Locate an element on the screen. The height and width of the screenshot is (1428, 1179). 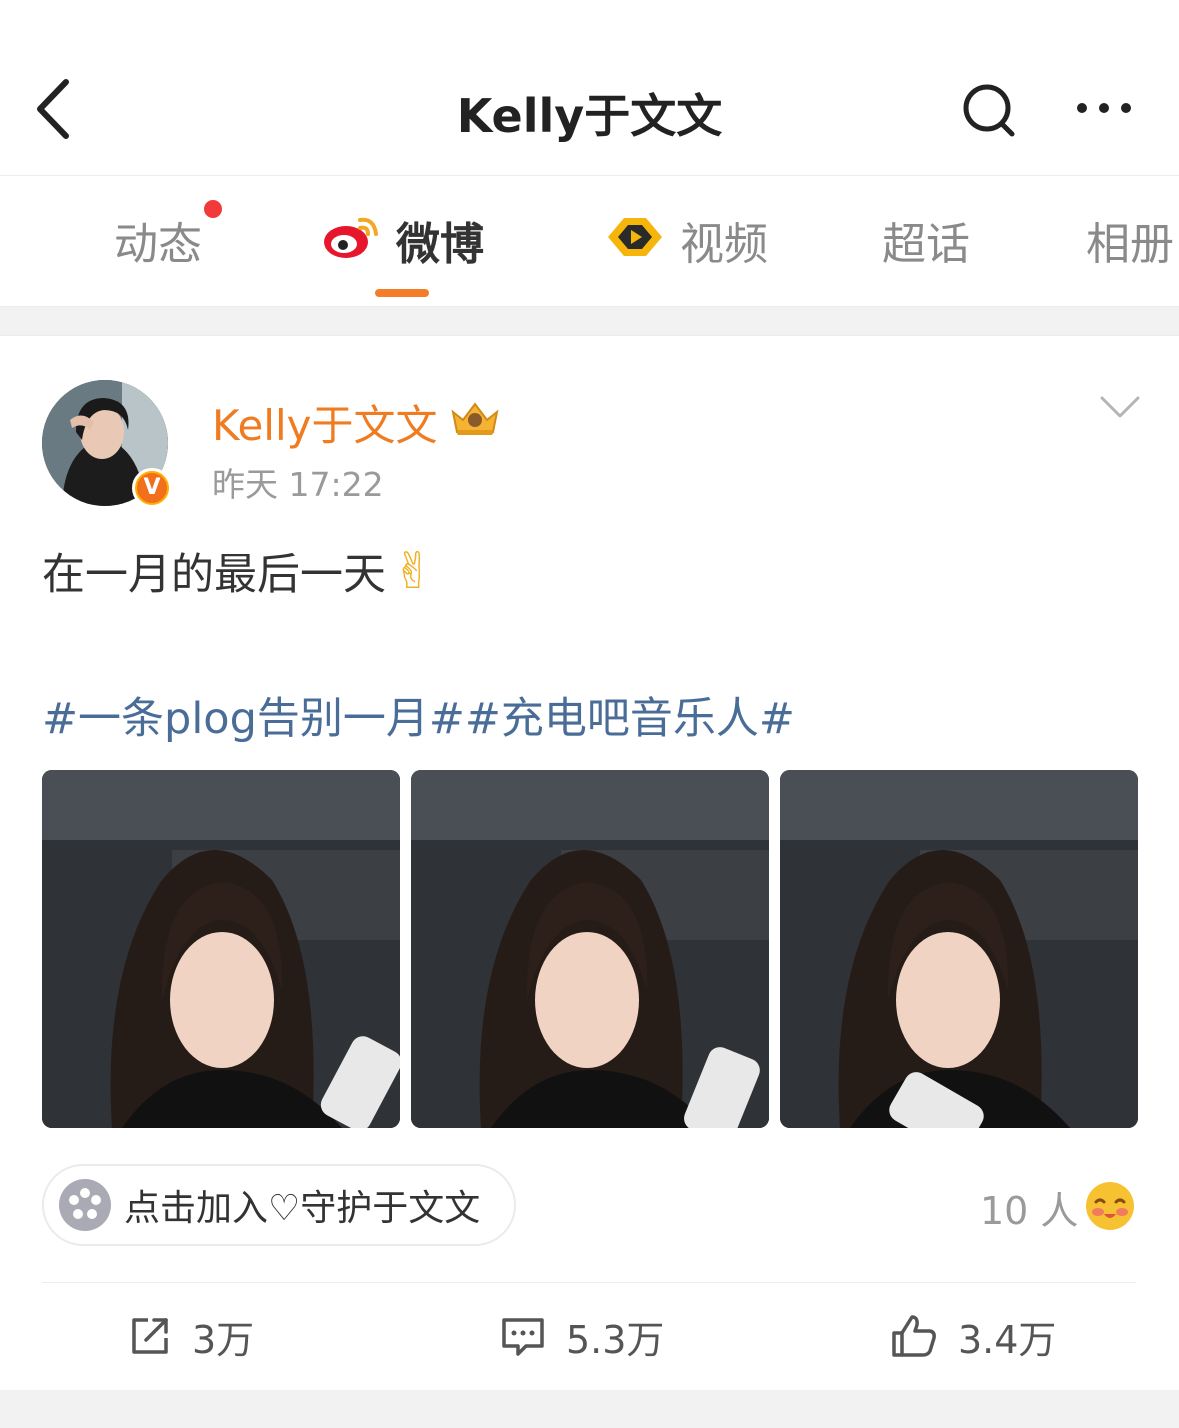
more-button is located at coordinates (1104, 108).